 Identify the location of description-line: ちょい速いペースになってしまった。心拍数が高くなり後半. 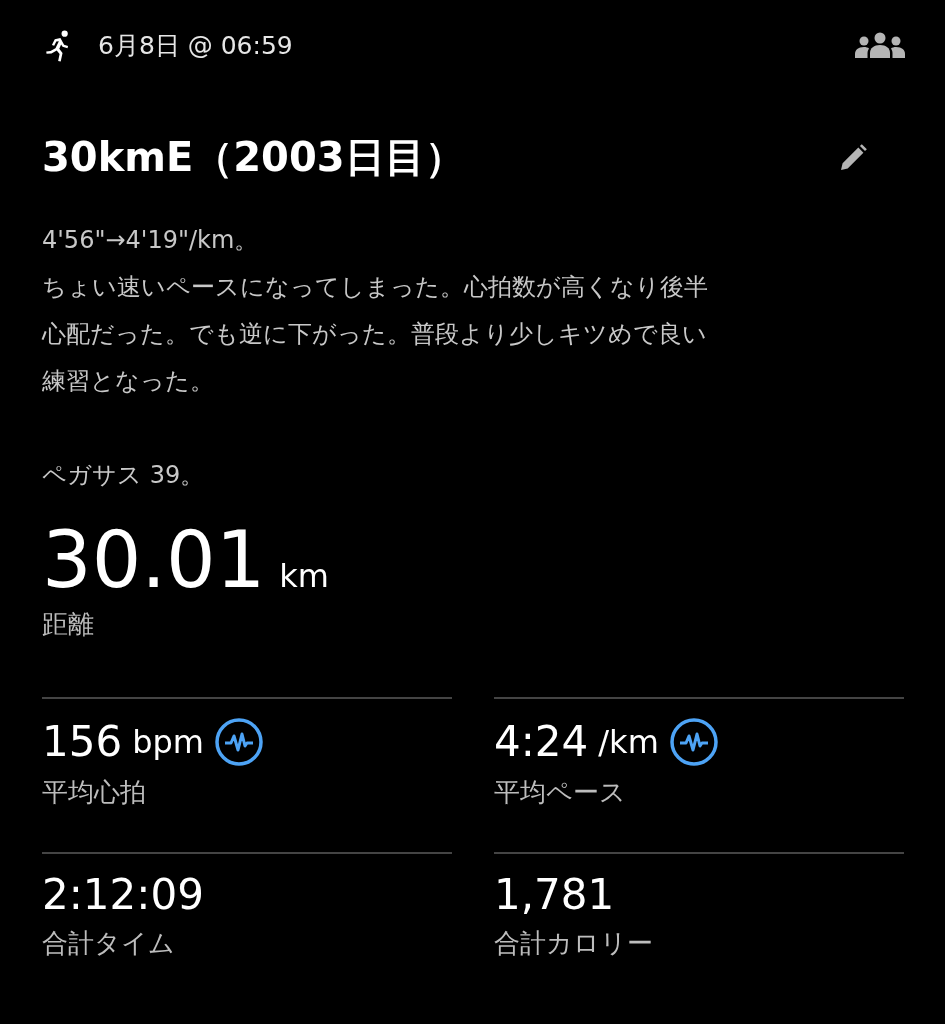
(375, 287).